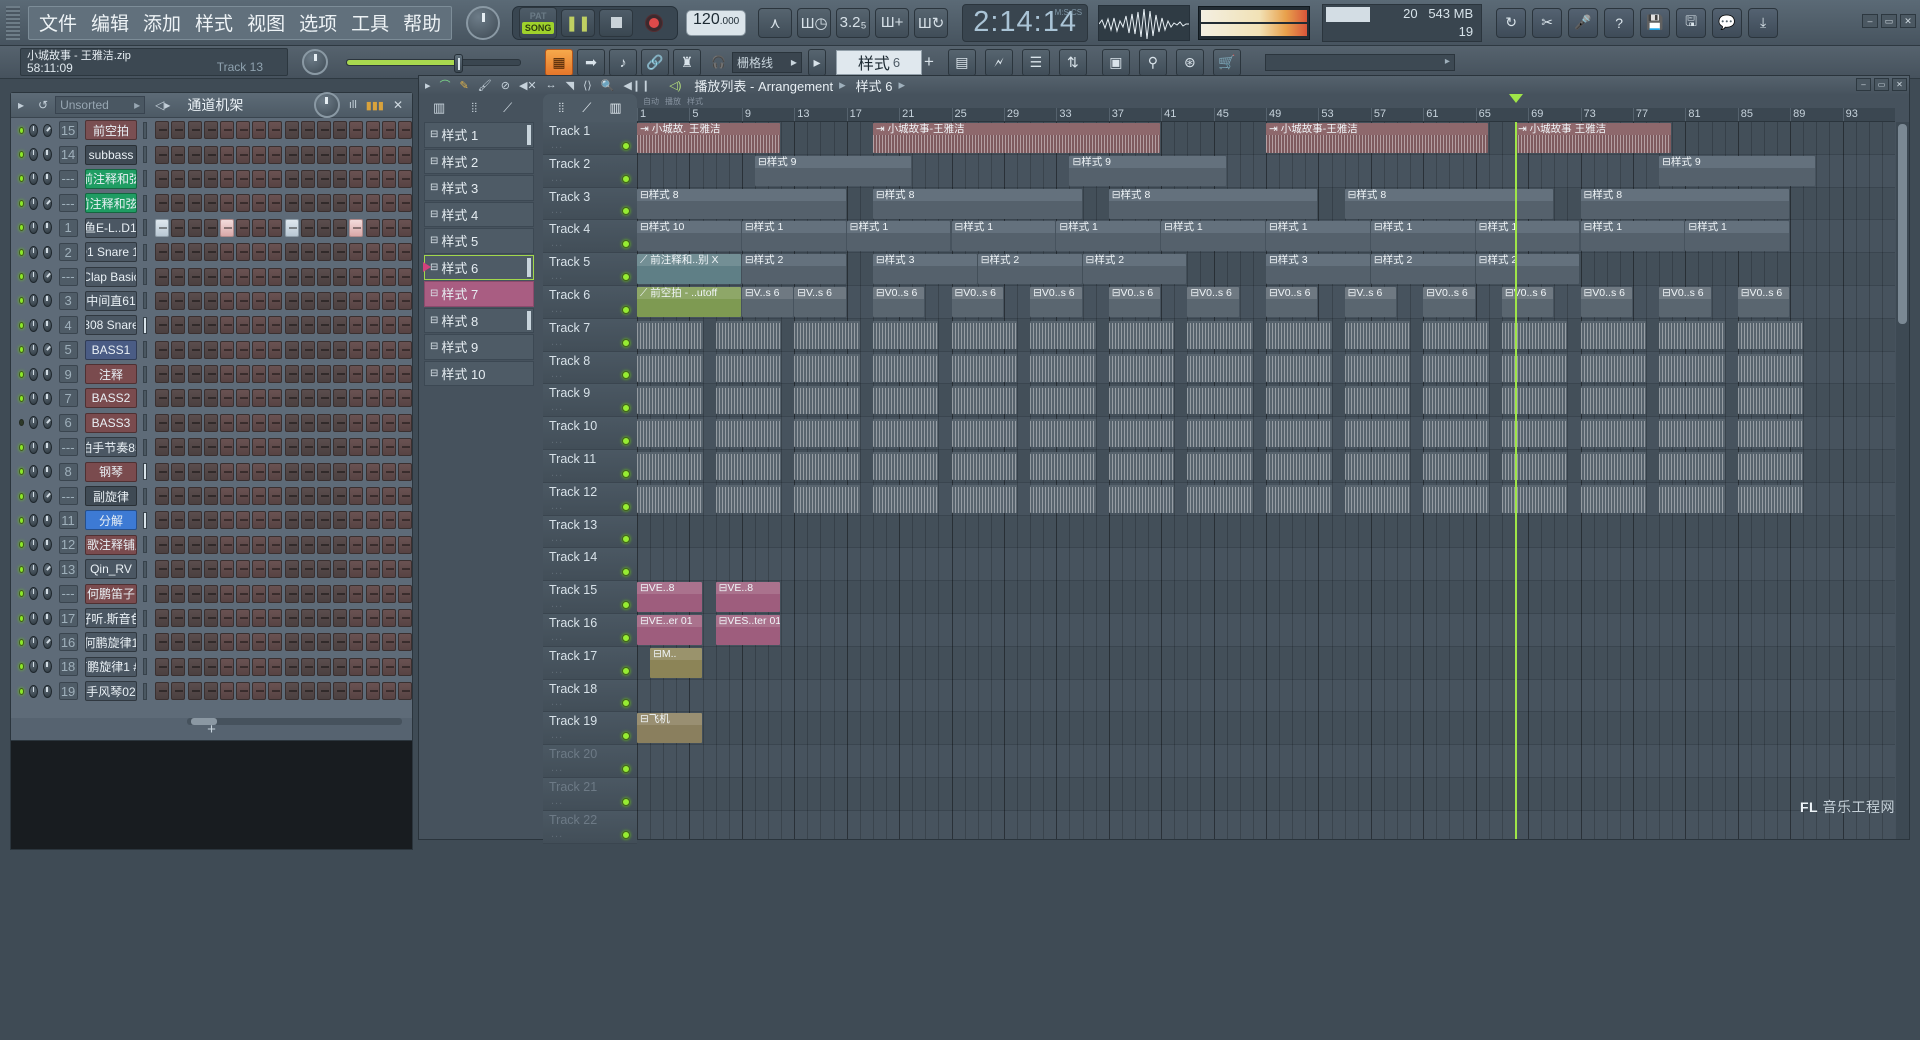 The image size is (1920, 1040). Describe the element at coordinates (687, 62) in the screenshot. I see `mixer-tool-icon: ♜` at that location.